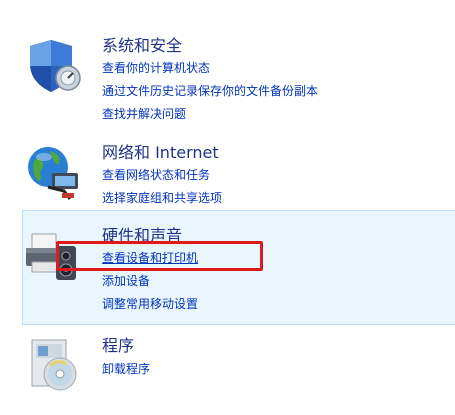 This screenshot has height=415, width=455. What do you see at coordinates (156, 175) in the screenshot?
I see `link-view-network-status: 查看网络状态和任务` at bounding box center [156, 175].